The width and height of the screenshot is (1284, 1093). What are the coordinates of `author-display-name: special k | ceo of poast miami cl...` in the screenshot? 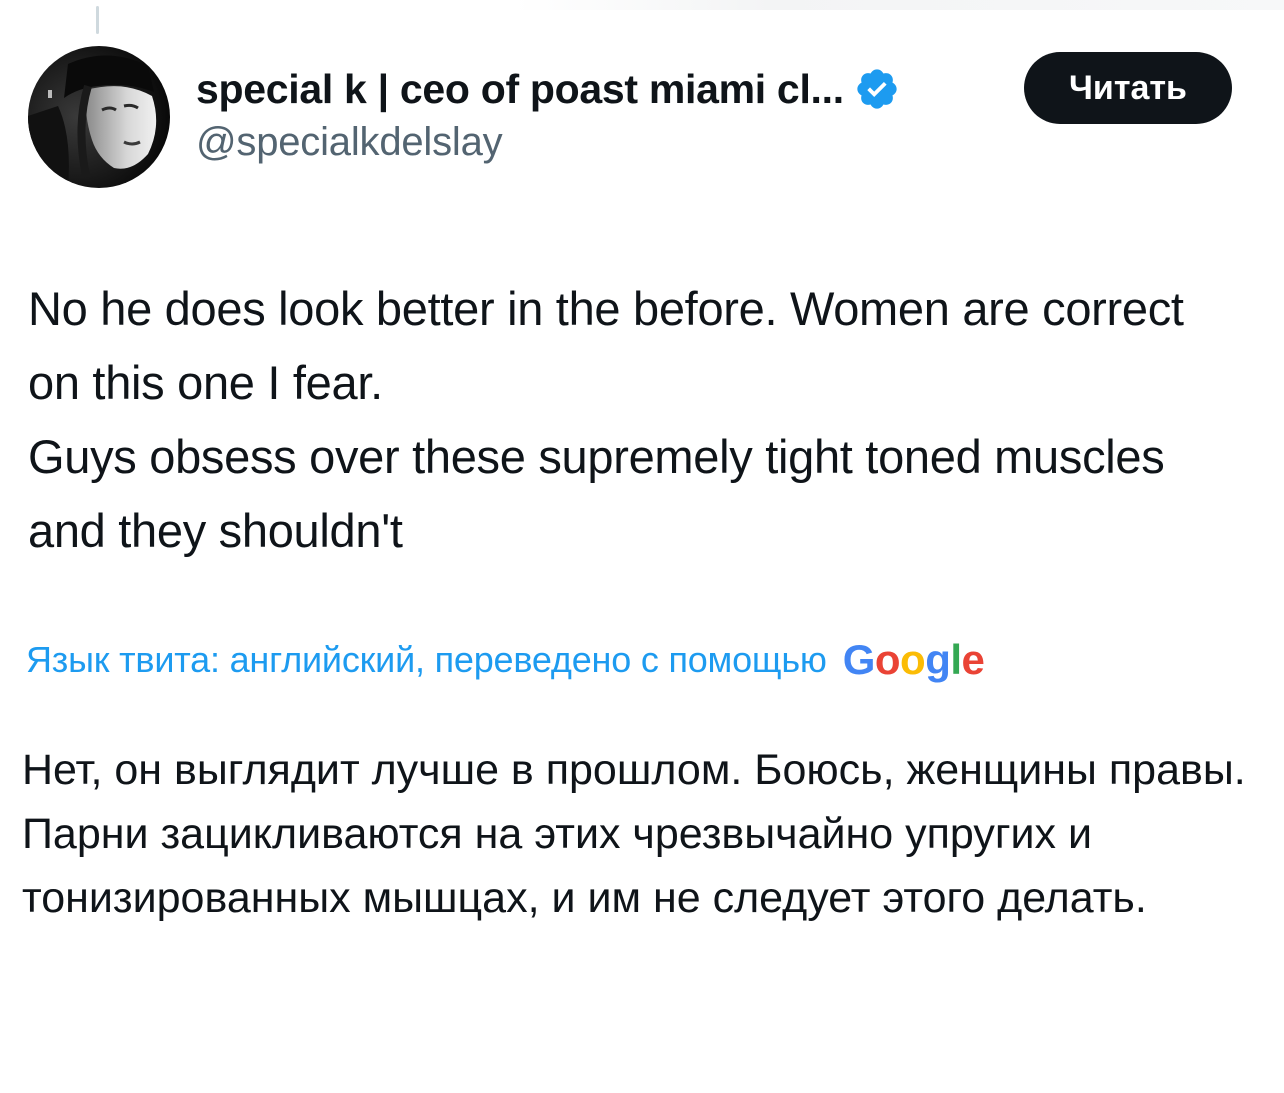 It's located at (520, 89).